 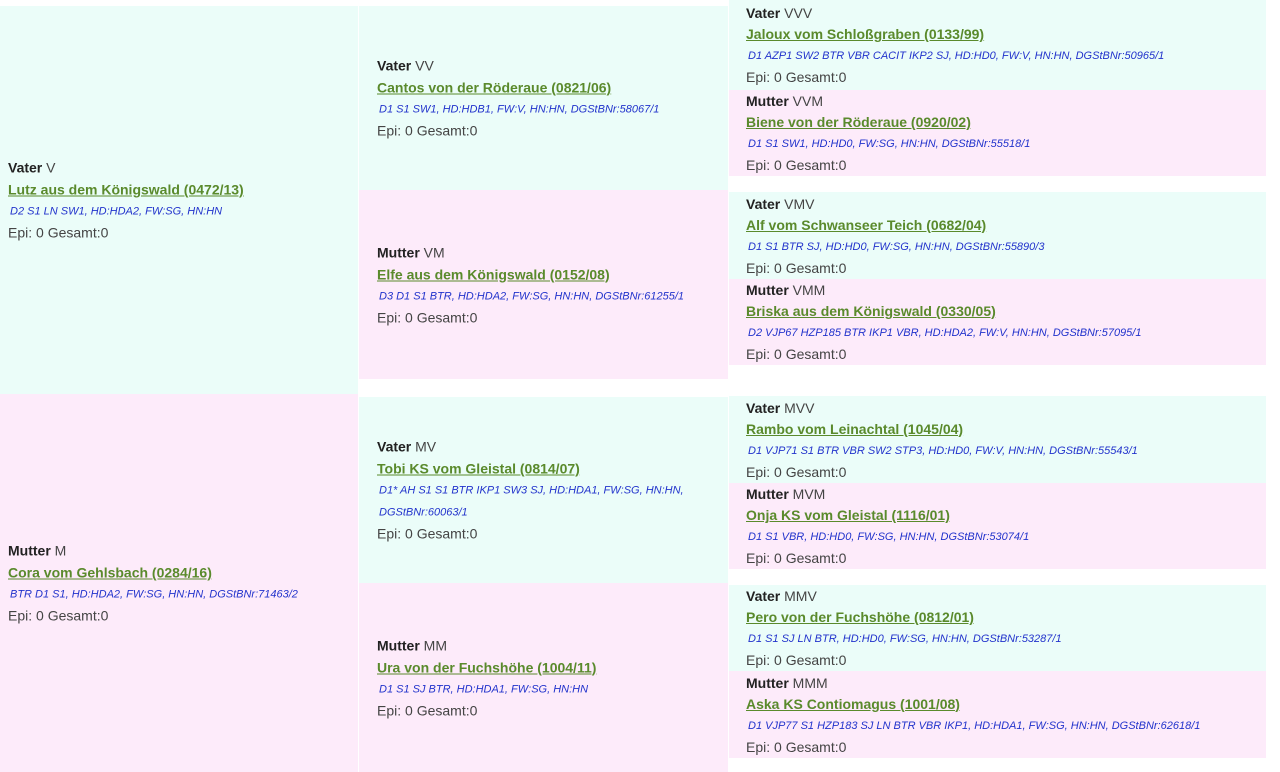 What do you see at coordinates (486, 667) in the screenshot?
I see `ancestor-name-link: Ura von der Fuchshöhe (1004/11)` at bounding box center [486, 667].